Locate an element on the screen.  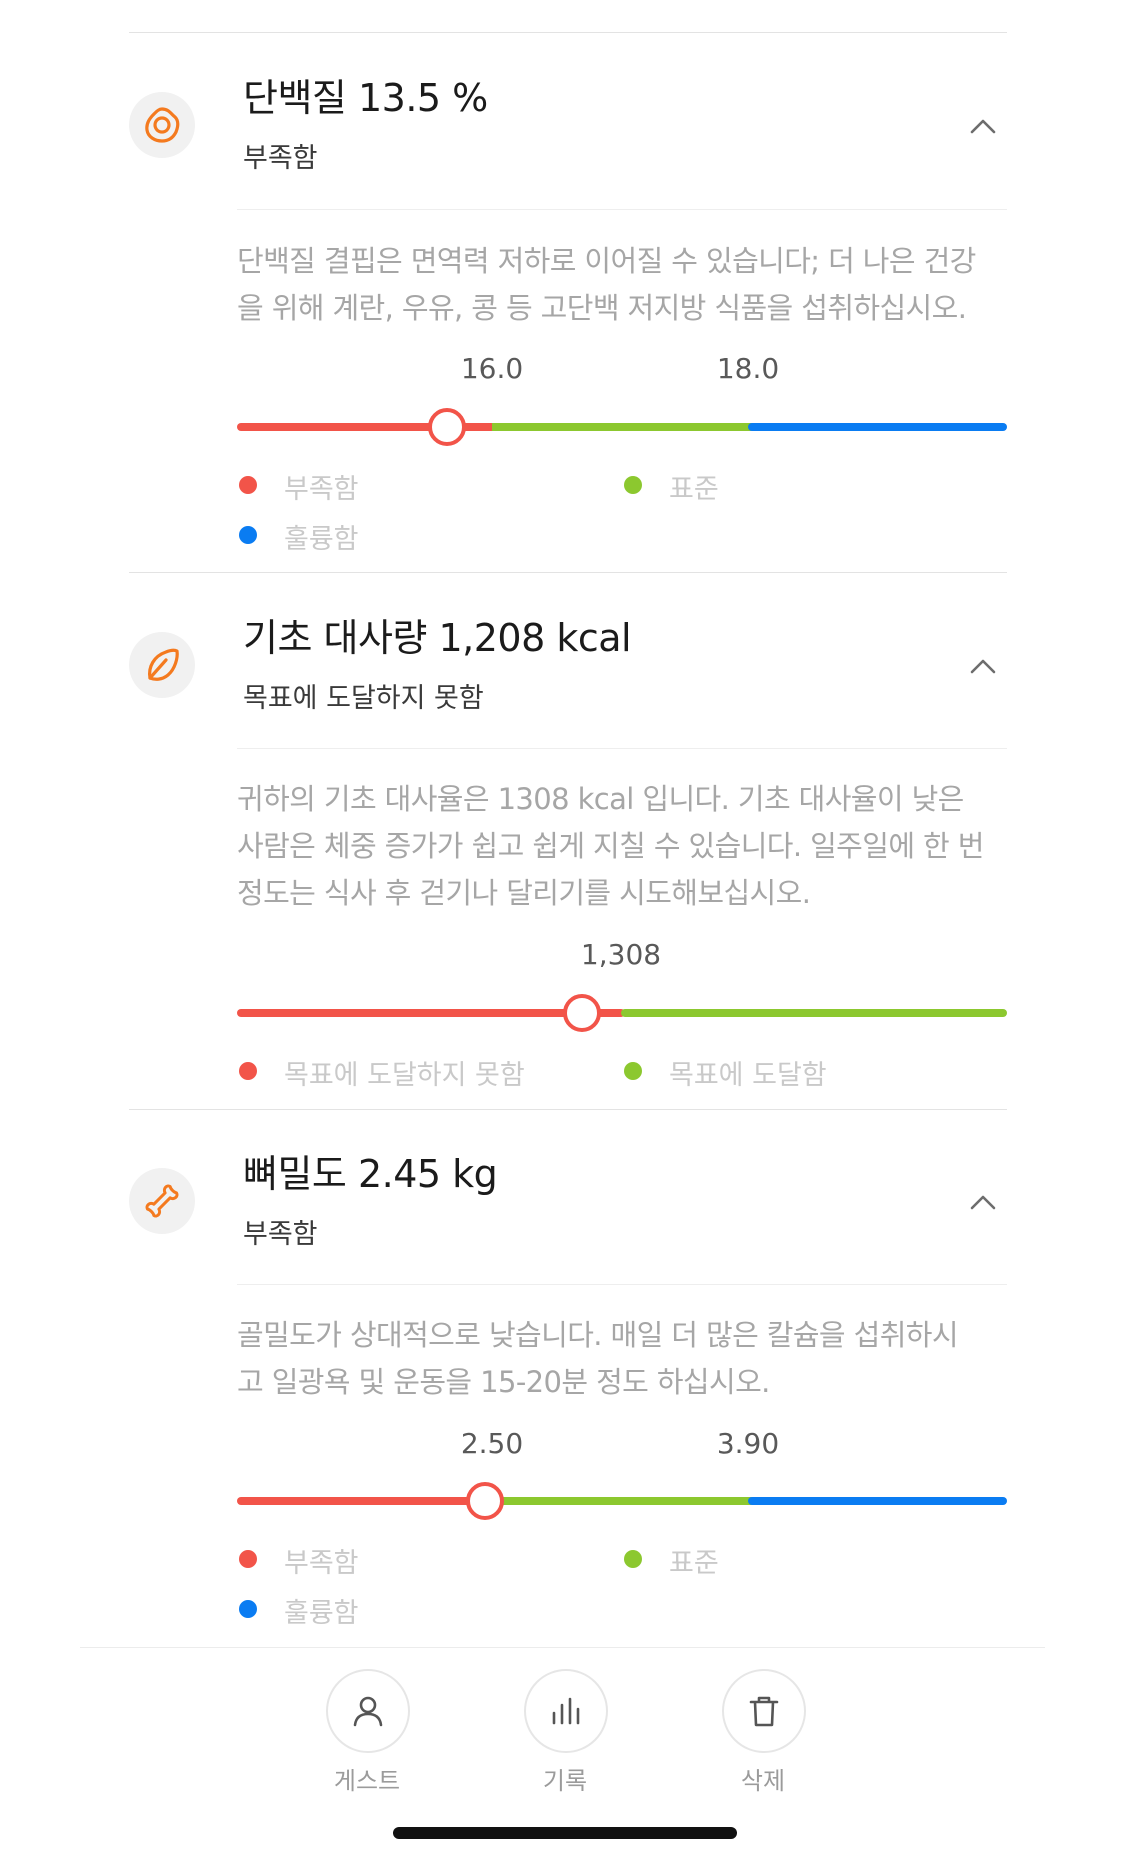
bone-threshold-low: 2.50 is located at coordinates (492, 1443).